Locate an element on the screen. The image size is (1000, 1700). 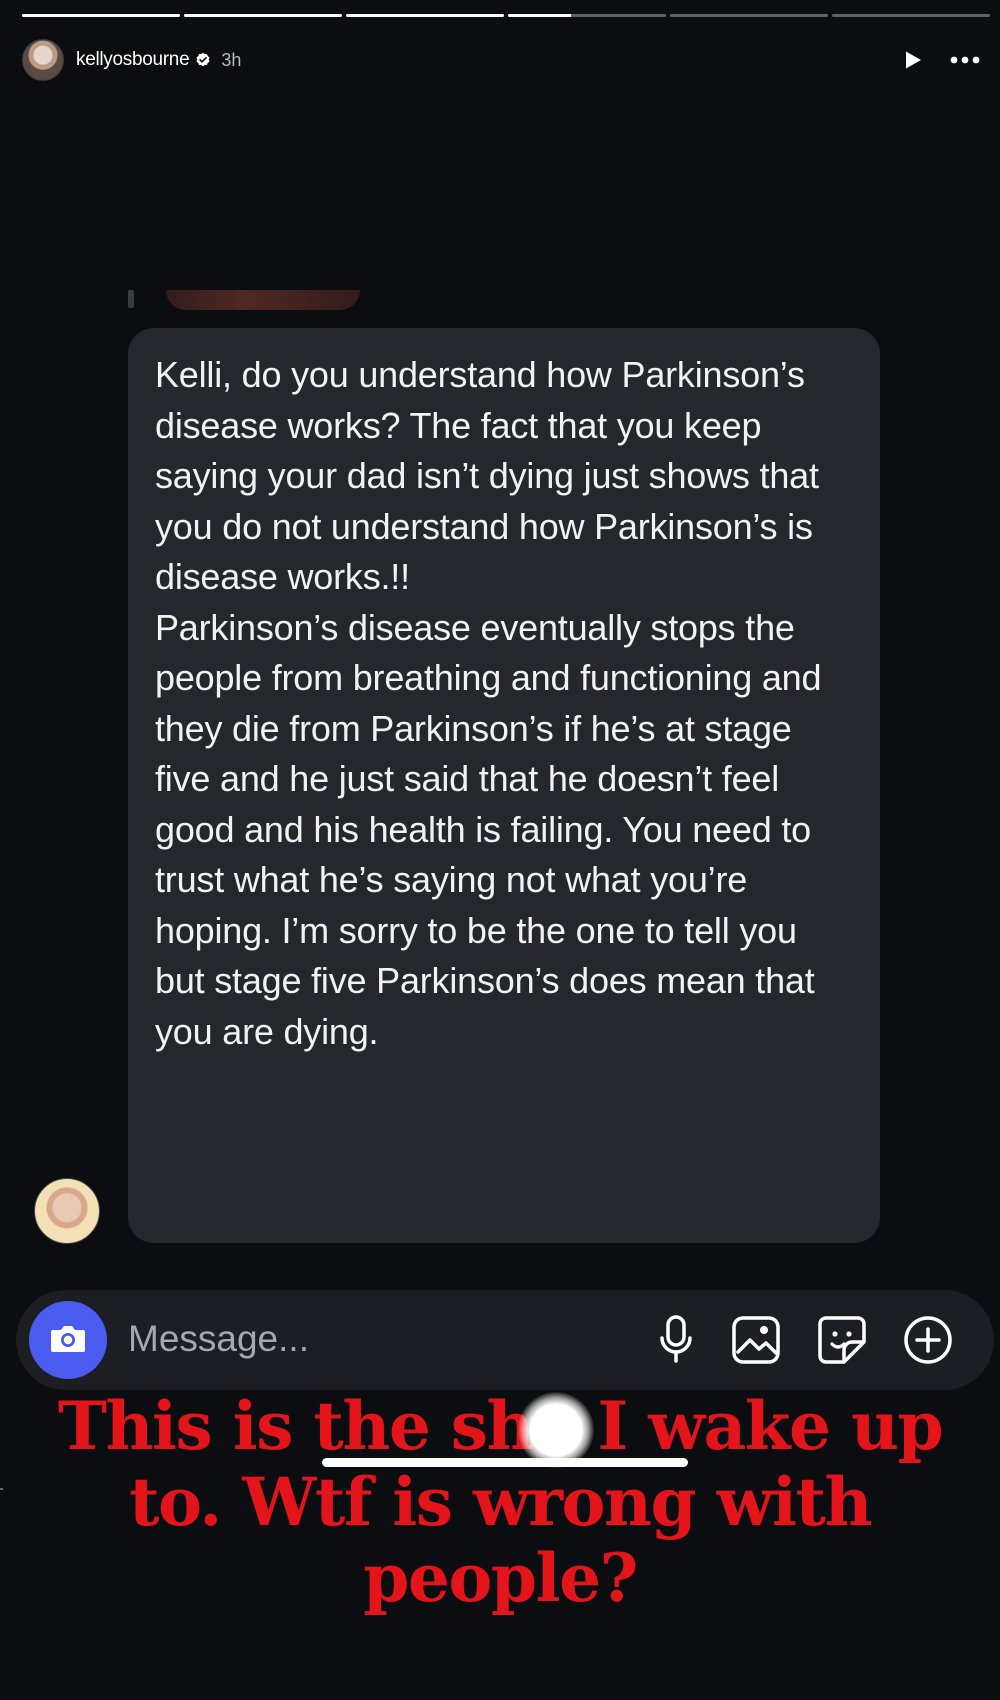
microphone-icon is located at coordinates (676, 1340).